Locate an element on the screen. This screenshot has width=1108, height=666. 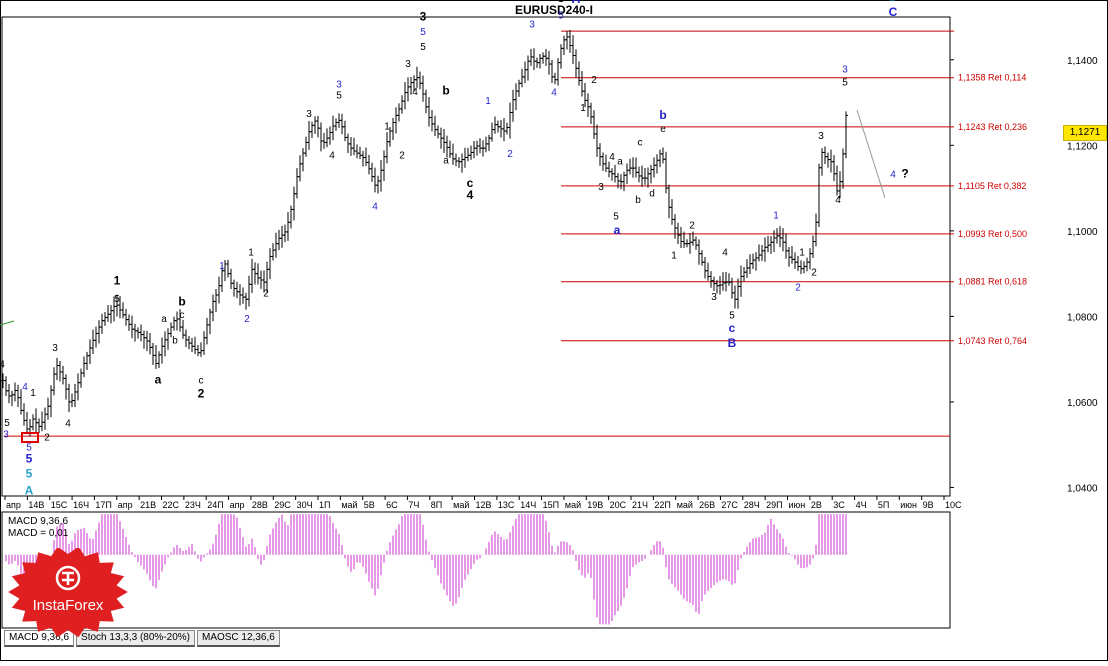
x-tick-label: 7Ч is located at coordinates (413, 505).